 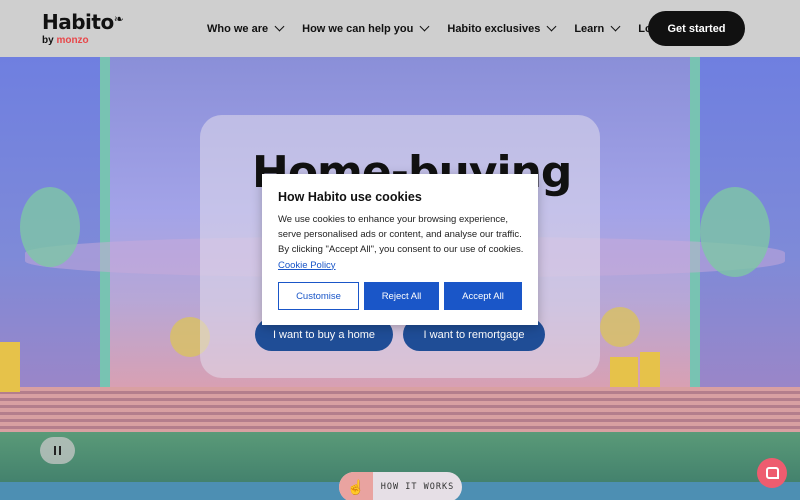 What do you see at coordinates (118, 19) in the screenshot?
I see `leaf-icon: ❧` at bounding box center [118, 19].